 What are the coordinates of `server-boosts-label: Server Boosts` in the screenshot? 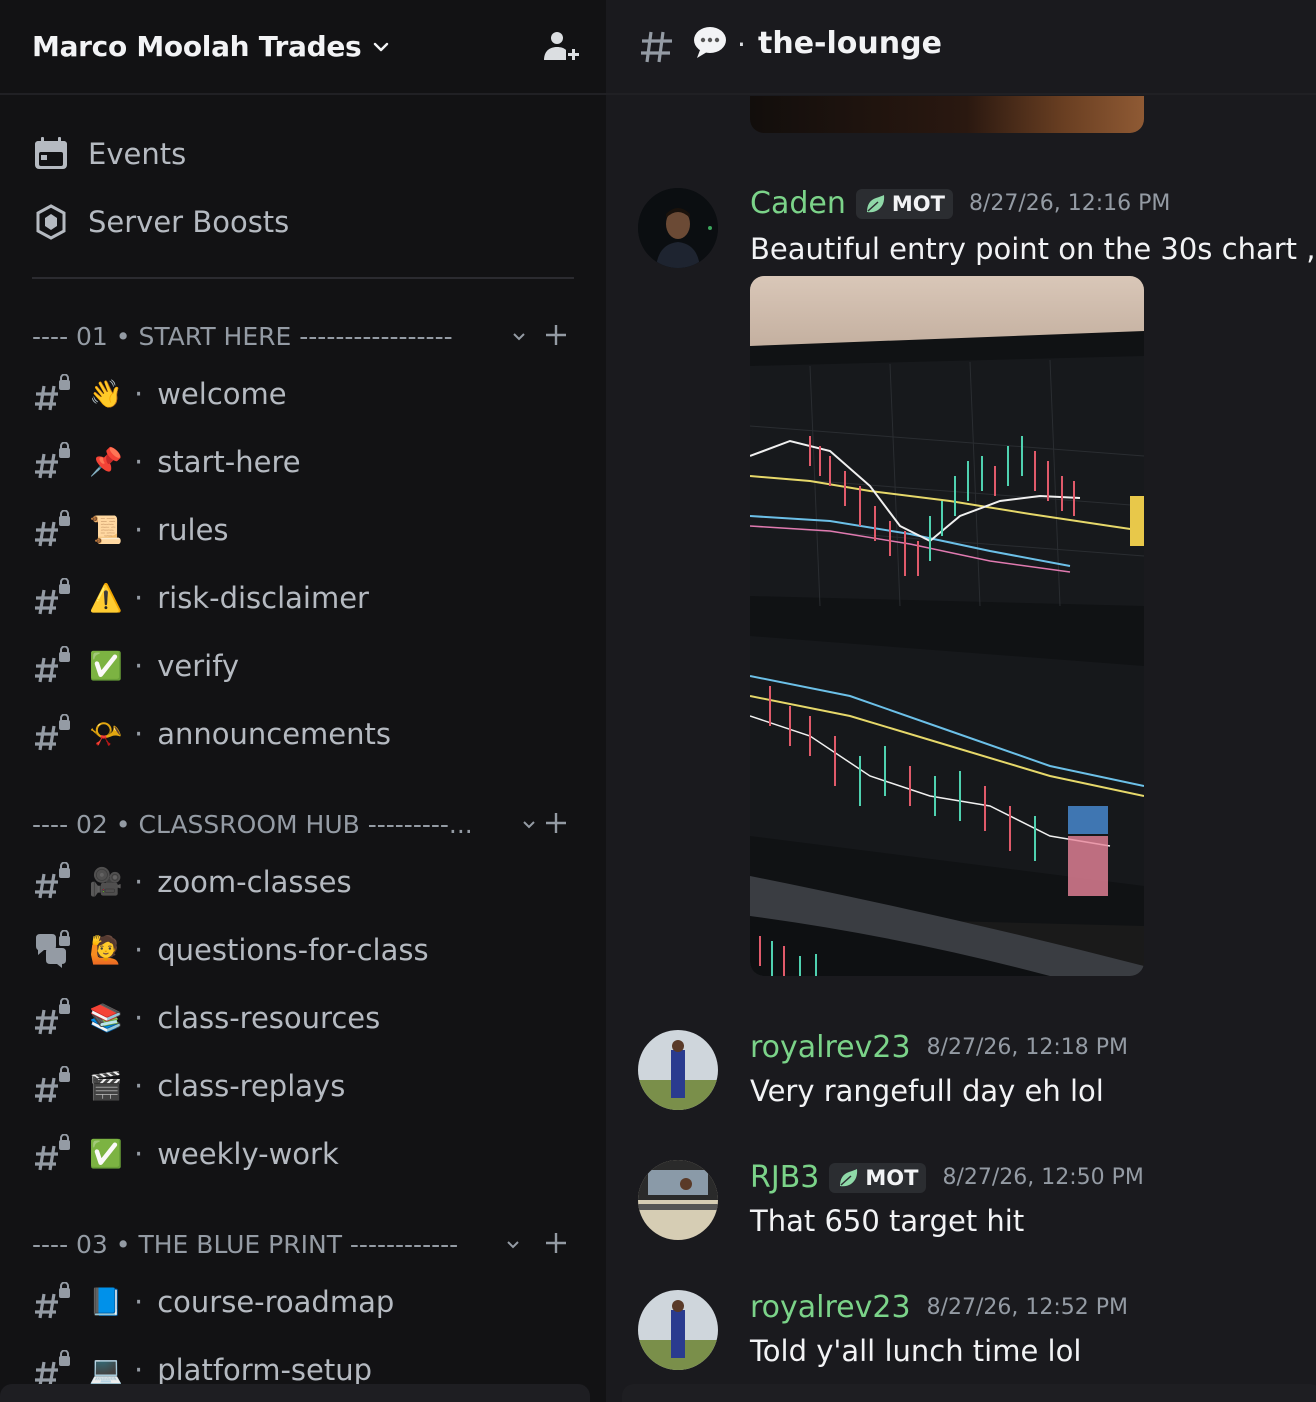 It's located at (189, 222).